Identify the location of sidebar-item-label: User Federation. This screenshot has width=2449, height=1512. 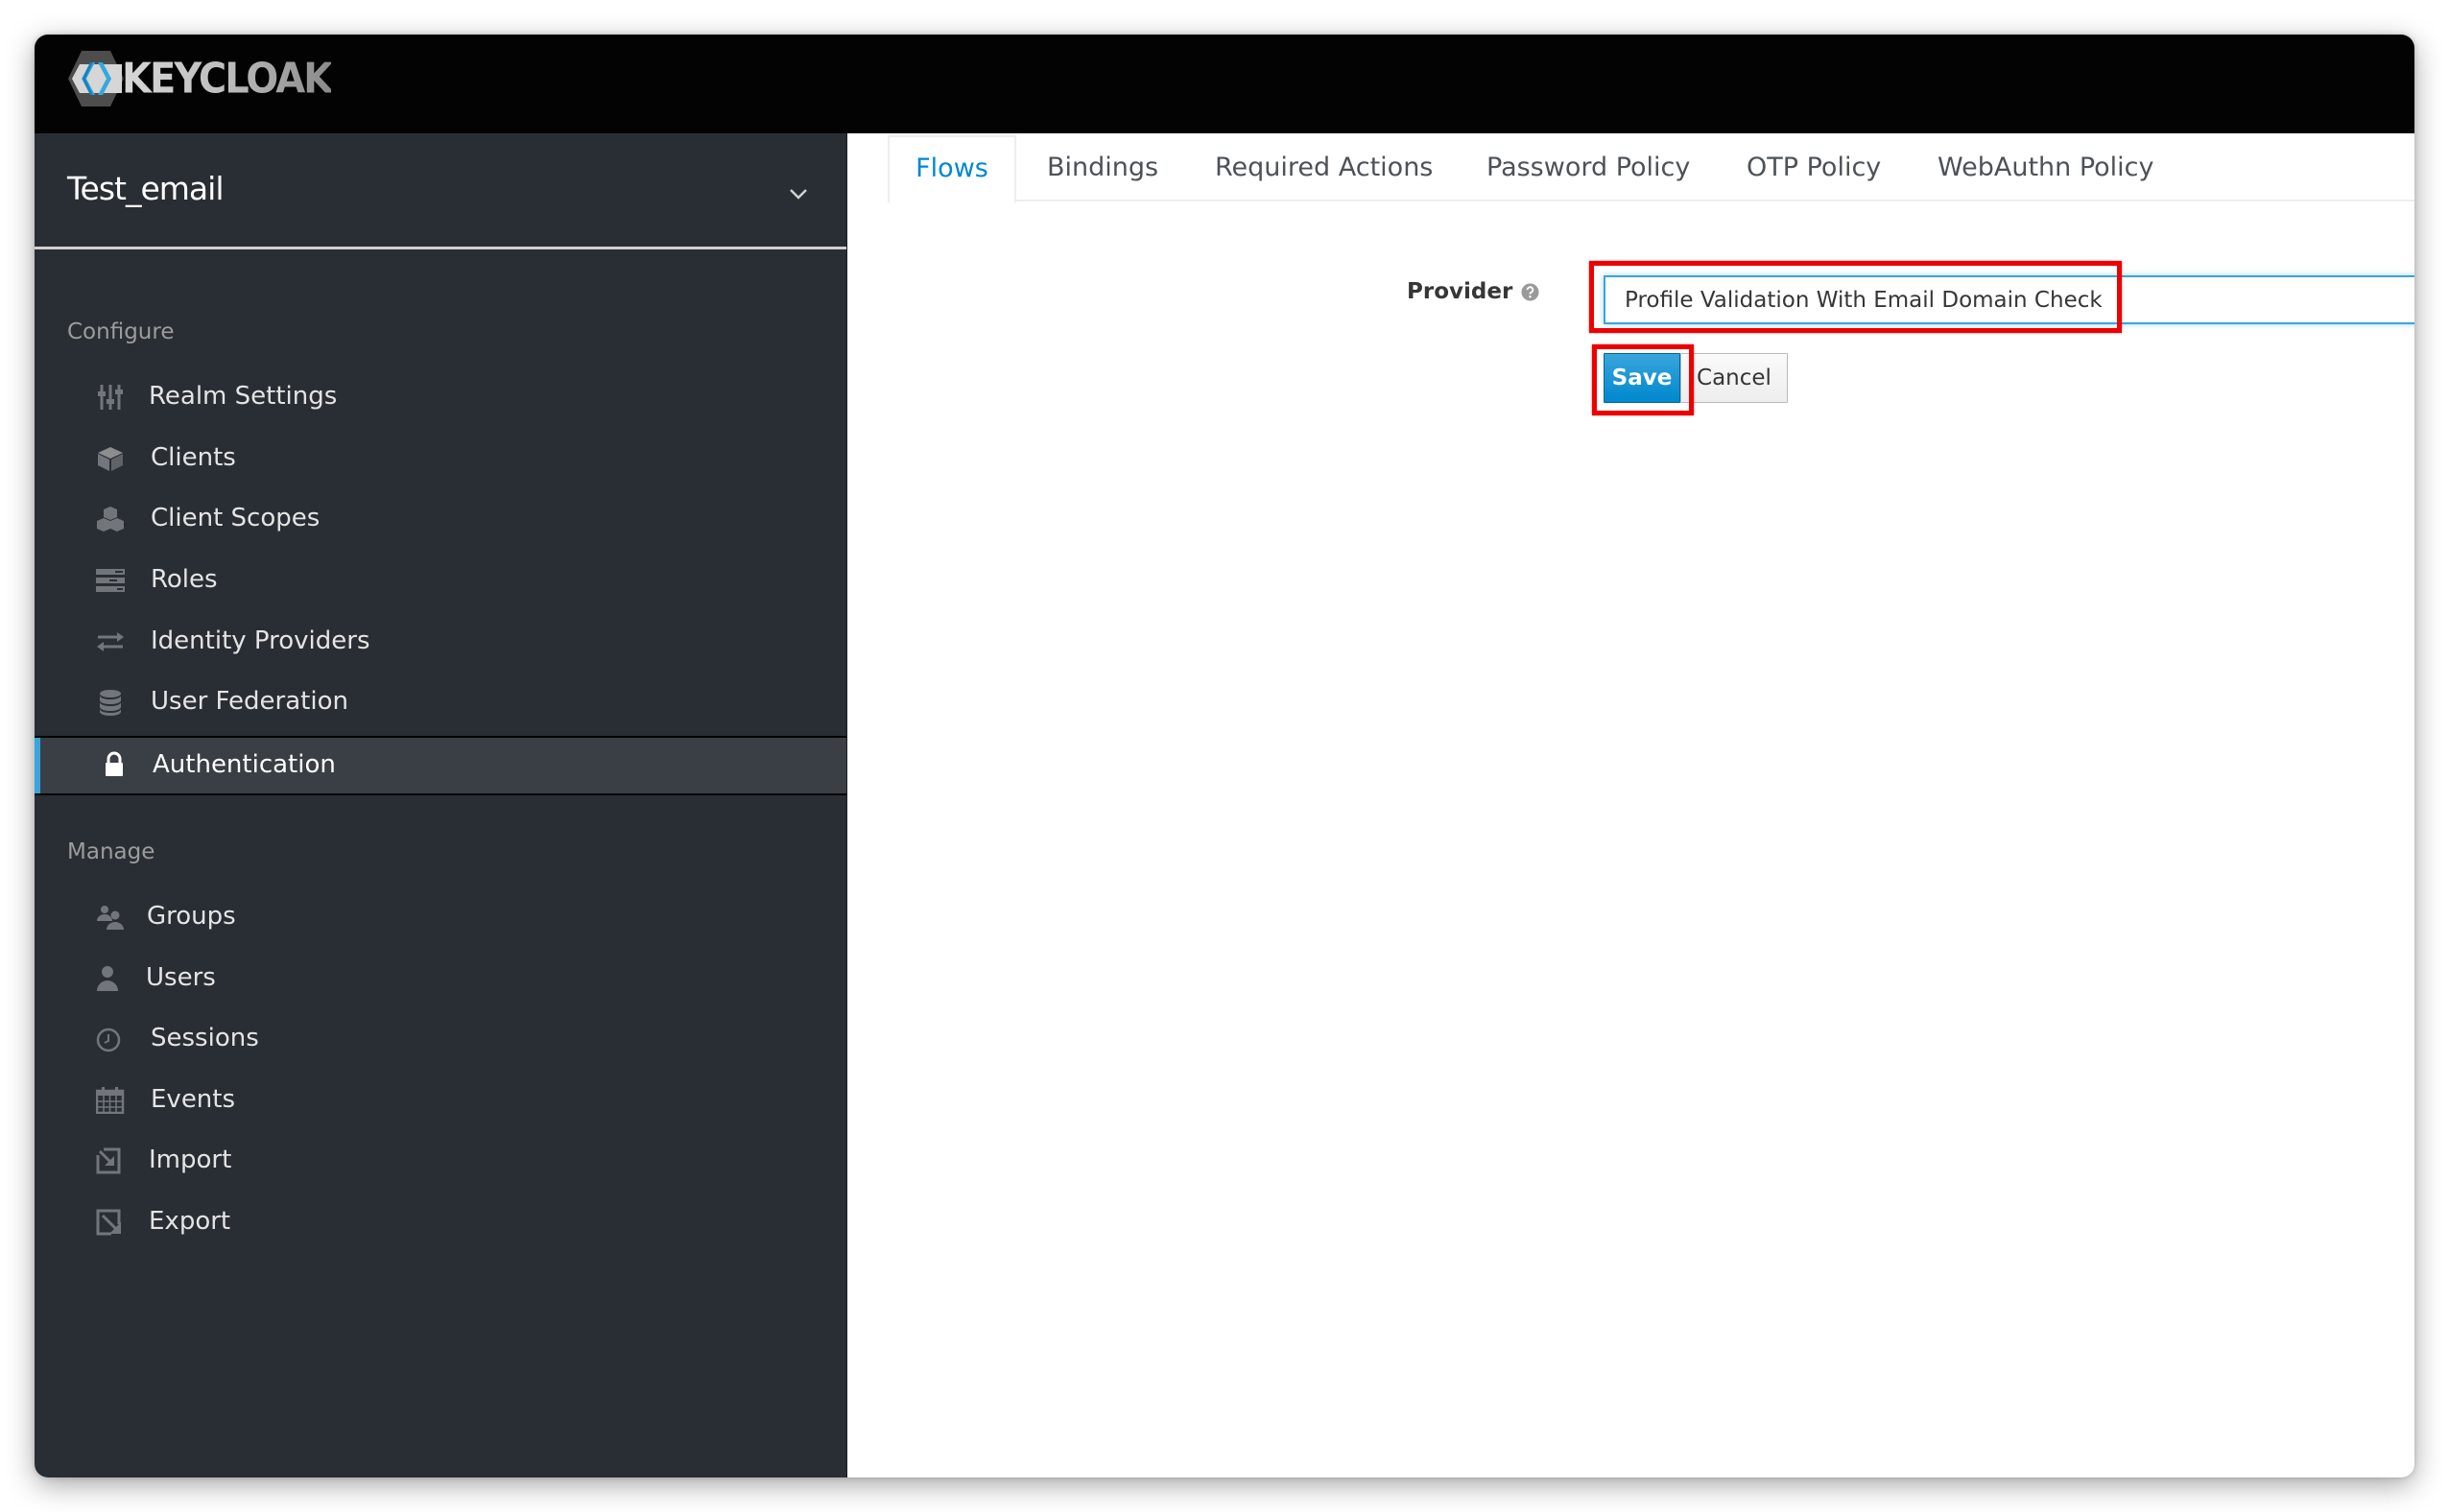
(249, 701).